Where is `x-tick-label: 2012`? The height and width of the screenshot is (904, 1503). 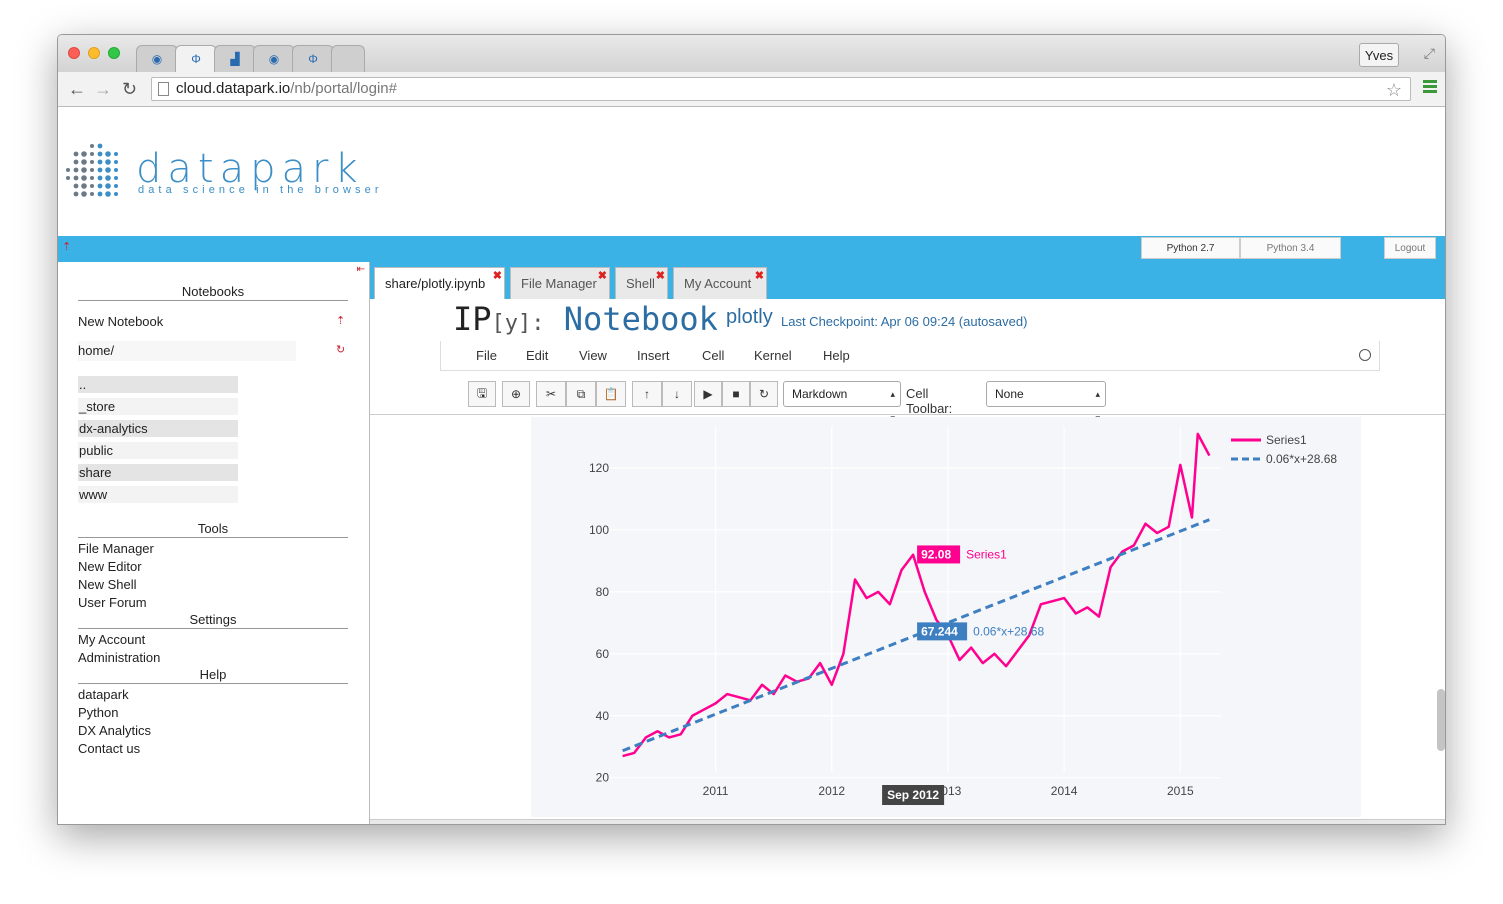 x-tick-label: 2012 is located at coordinates (831, 791).